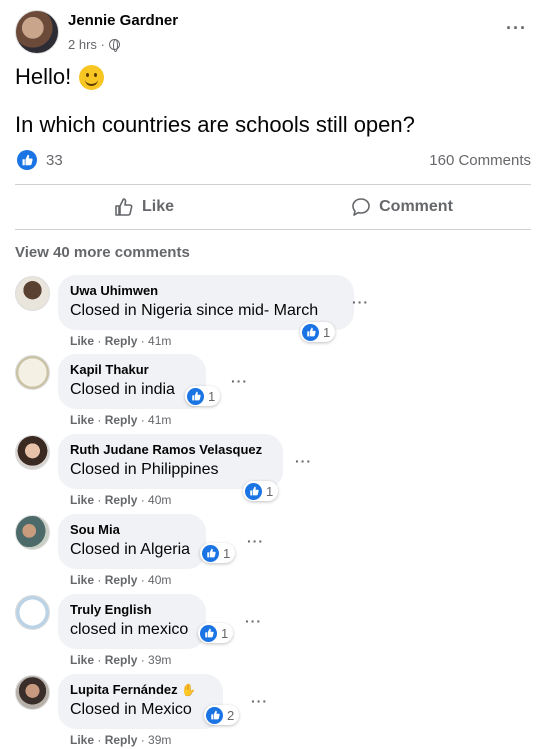  What do you see at coordinates (231, 715) in the screenshot?
I see `reaction-count: 2` at bounding box center [231, 715].